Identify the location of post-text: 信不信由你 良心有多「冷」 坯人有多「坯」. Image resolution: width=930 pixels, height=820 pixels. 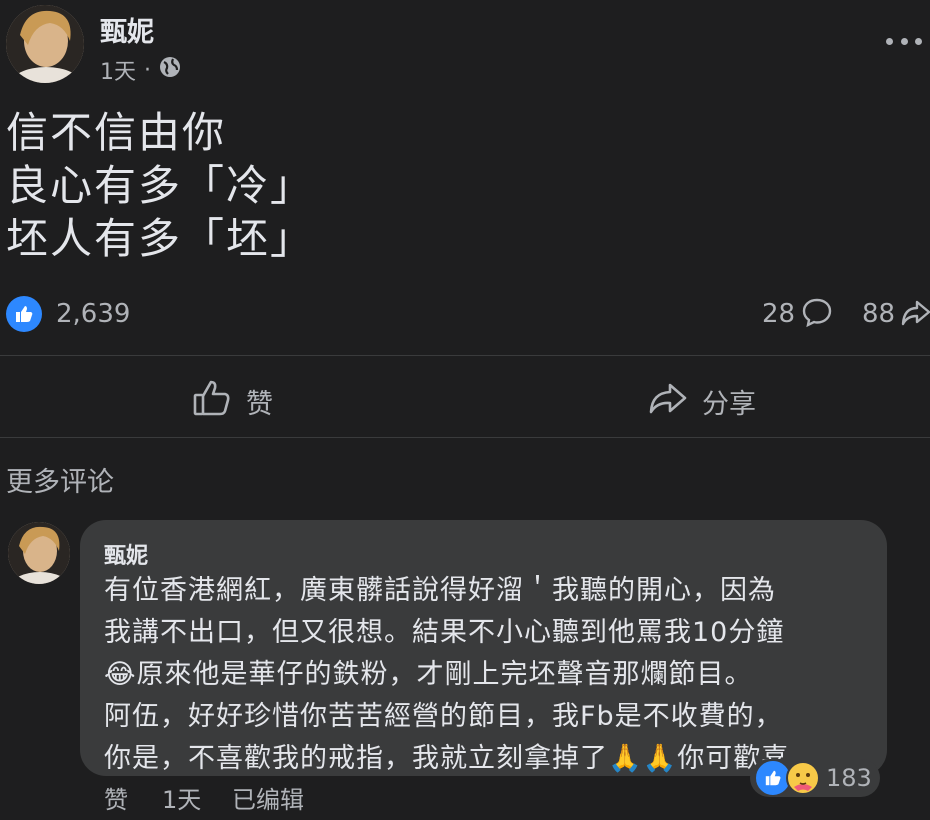
(160, 185).